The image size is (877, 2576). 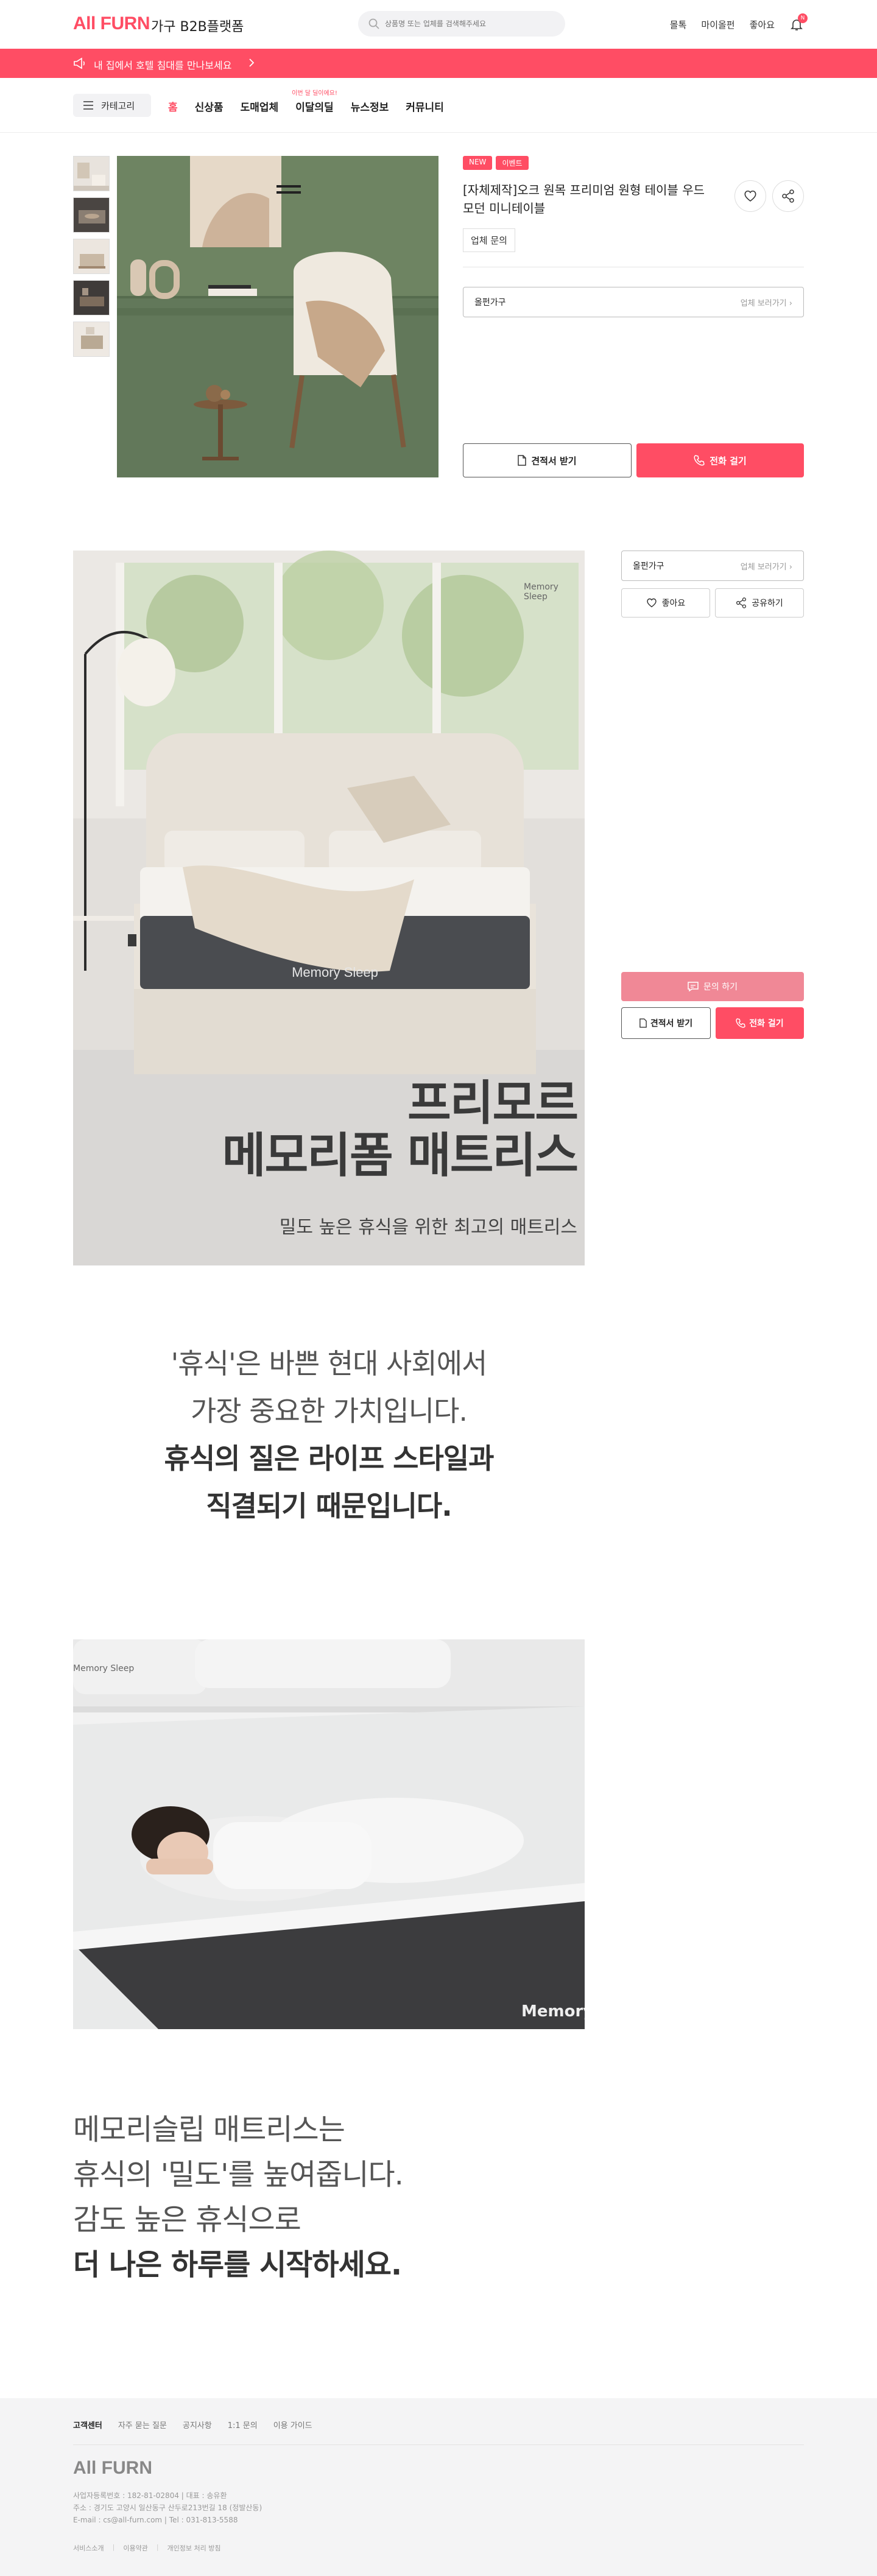 I want to click on notice-text: 내 집에서 호텔 침대를 만나보세요, so click(x=163, y=65).